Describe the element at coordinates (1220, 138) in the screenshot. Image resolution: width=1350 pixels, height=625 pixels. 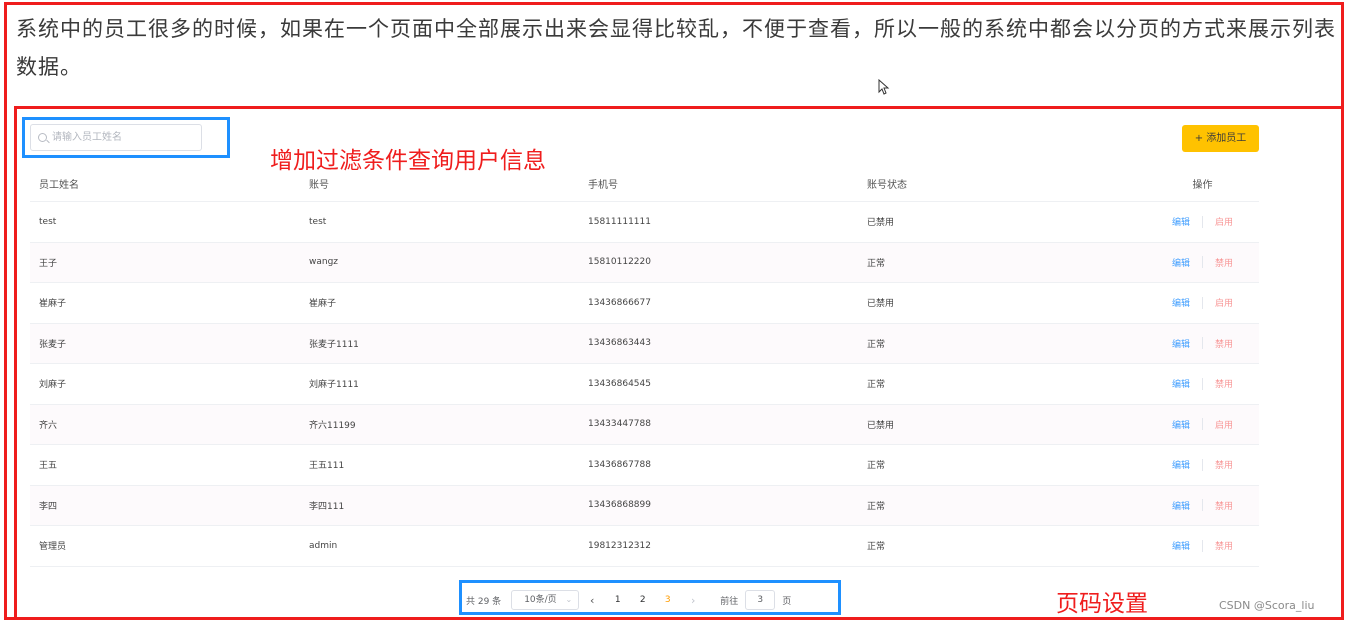
I see `add-employee-button: + 添加员工` at that location.